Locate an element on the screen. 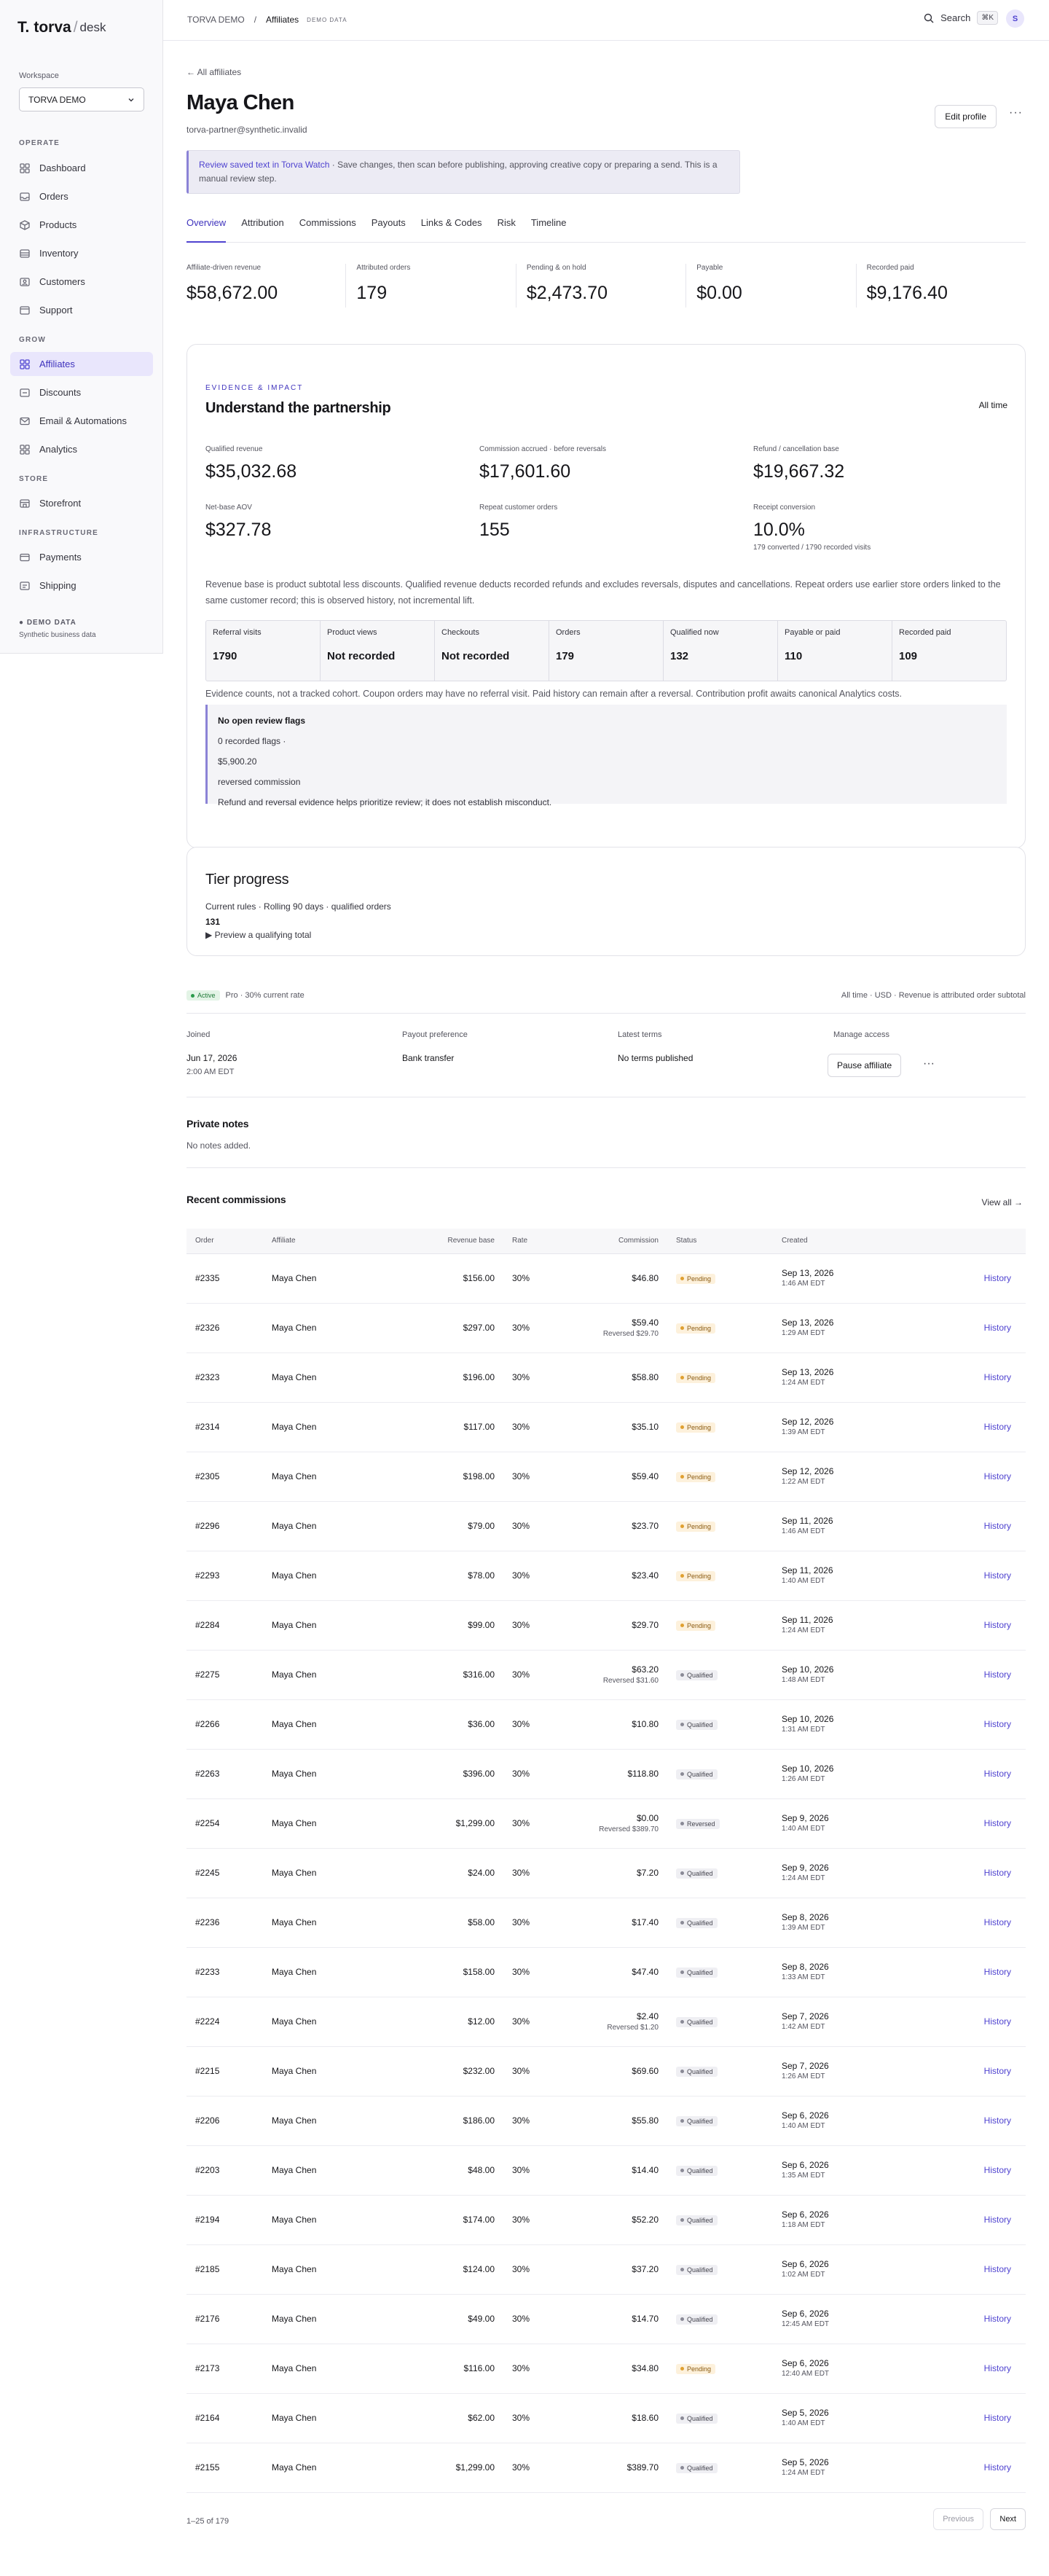 This screenshot has height=2576, width=1049. order-number: #2236 is located at coordinates (224, 1923).